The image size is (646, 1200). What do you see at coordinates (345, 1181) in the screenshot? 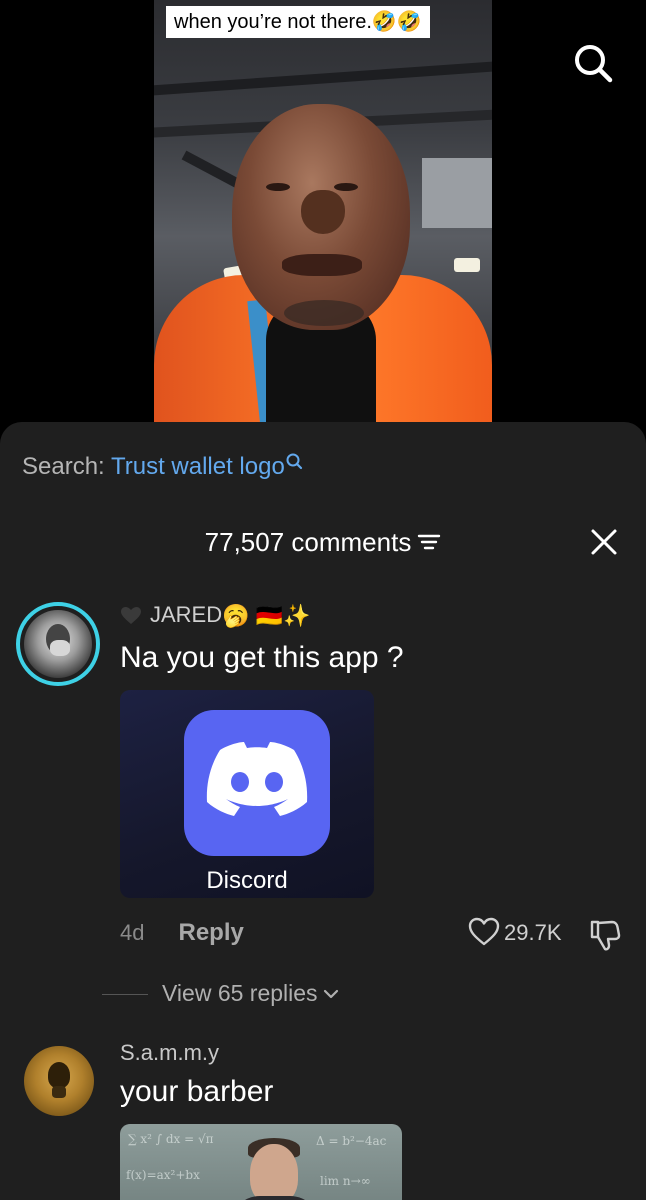
I see `math-scribble: lim n→∞` at bounding box center [345, 1181].